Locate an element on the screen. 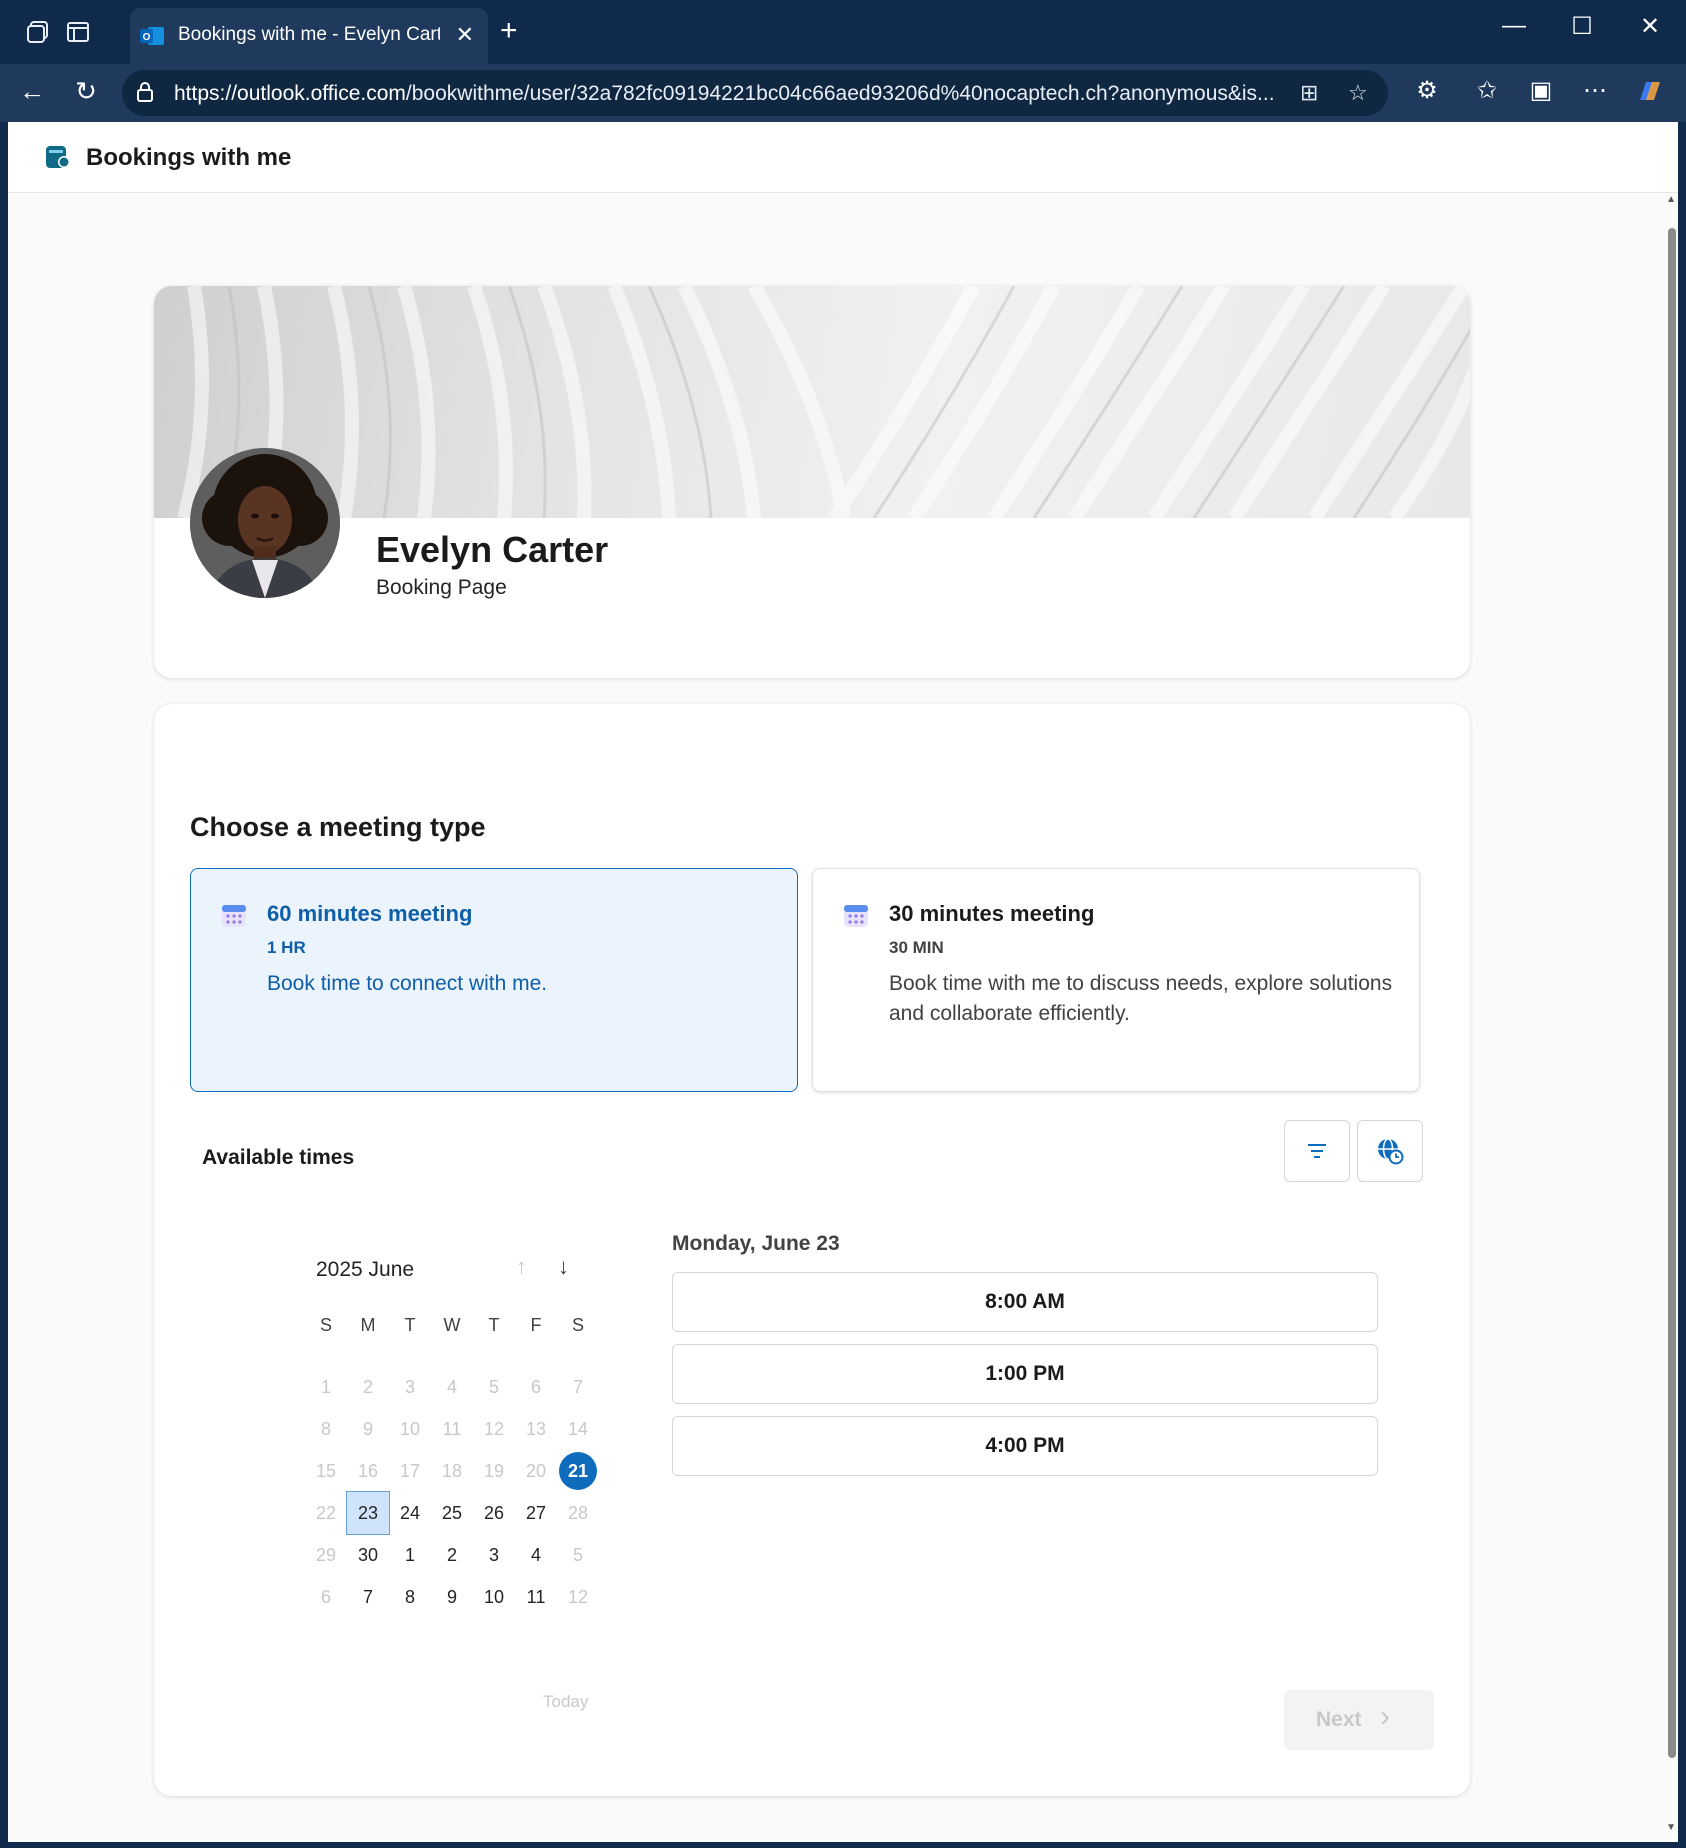 This screenshot has height=1848, width=1686. split-screen-icon: ⊞ is located at coordinates (1309, 93).